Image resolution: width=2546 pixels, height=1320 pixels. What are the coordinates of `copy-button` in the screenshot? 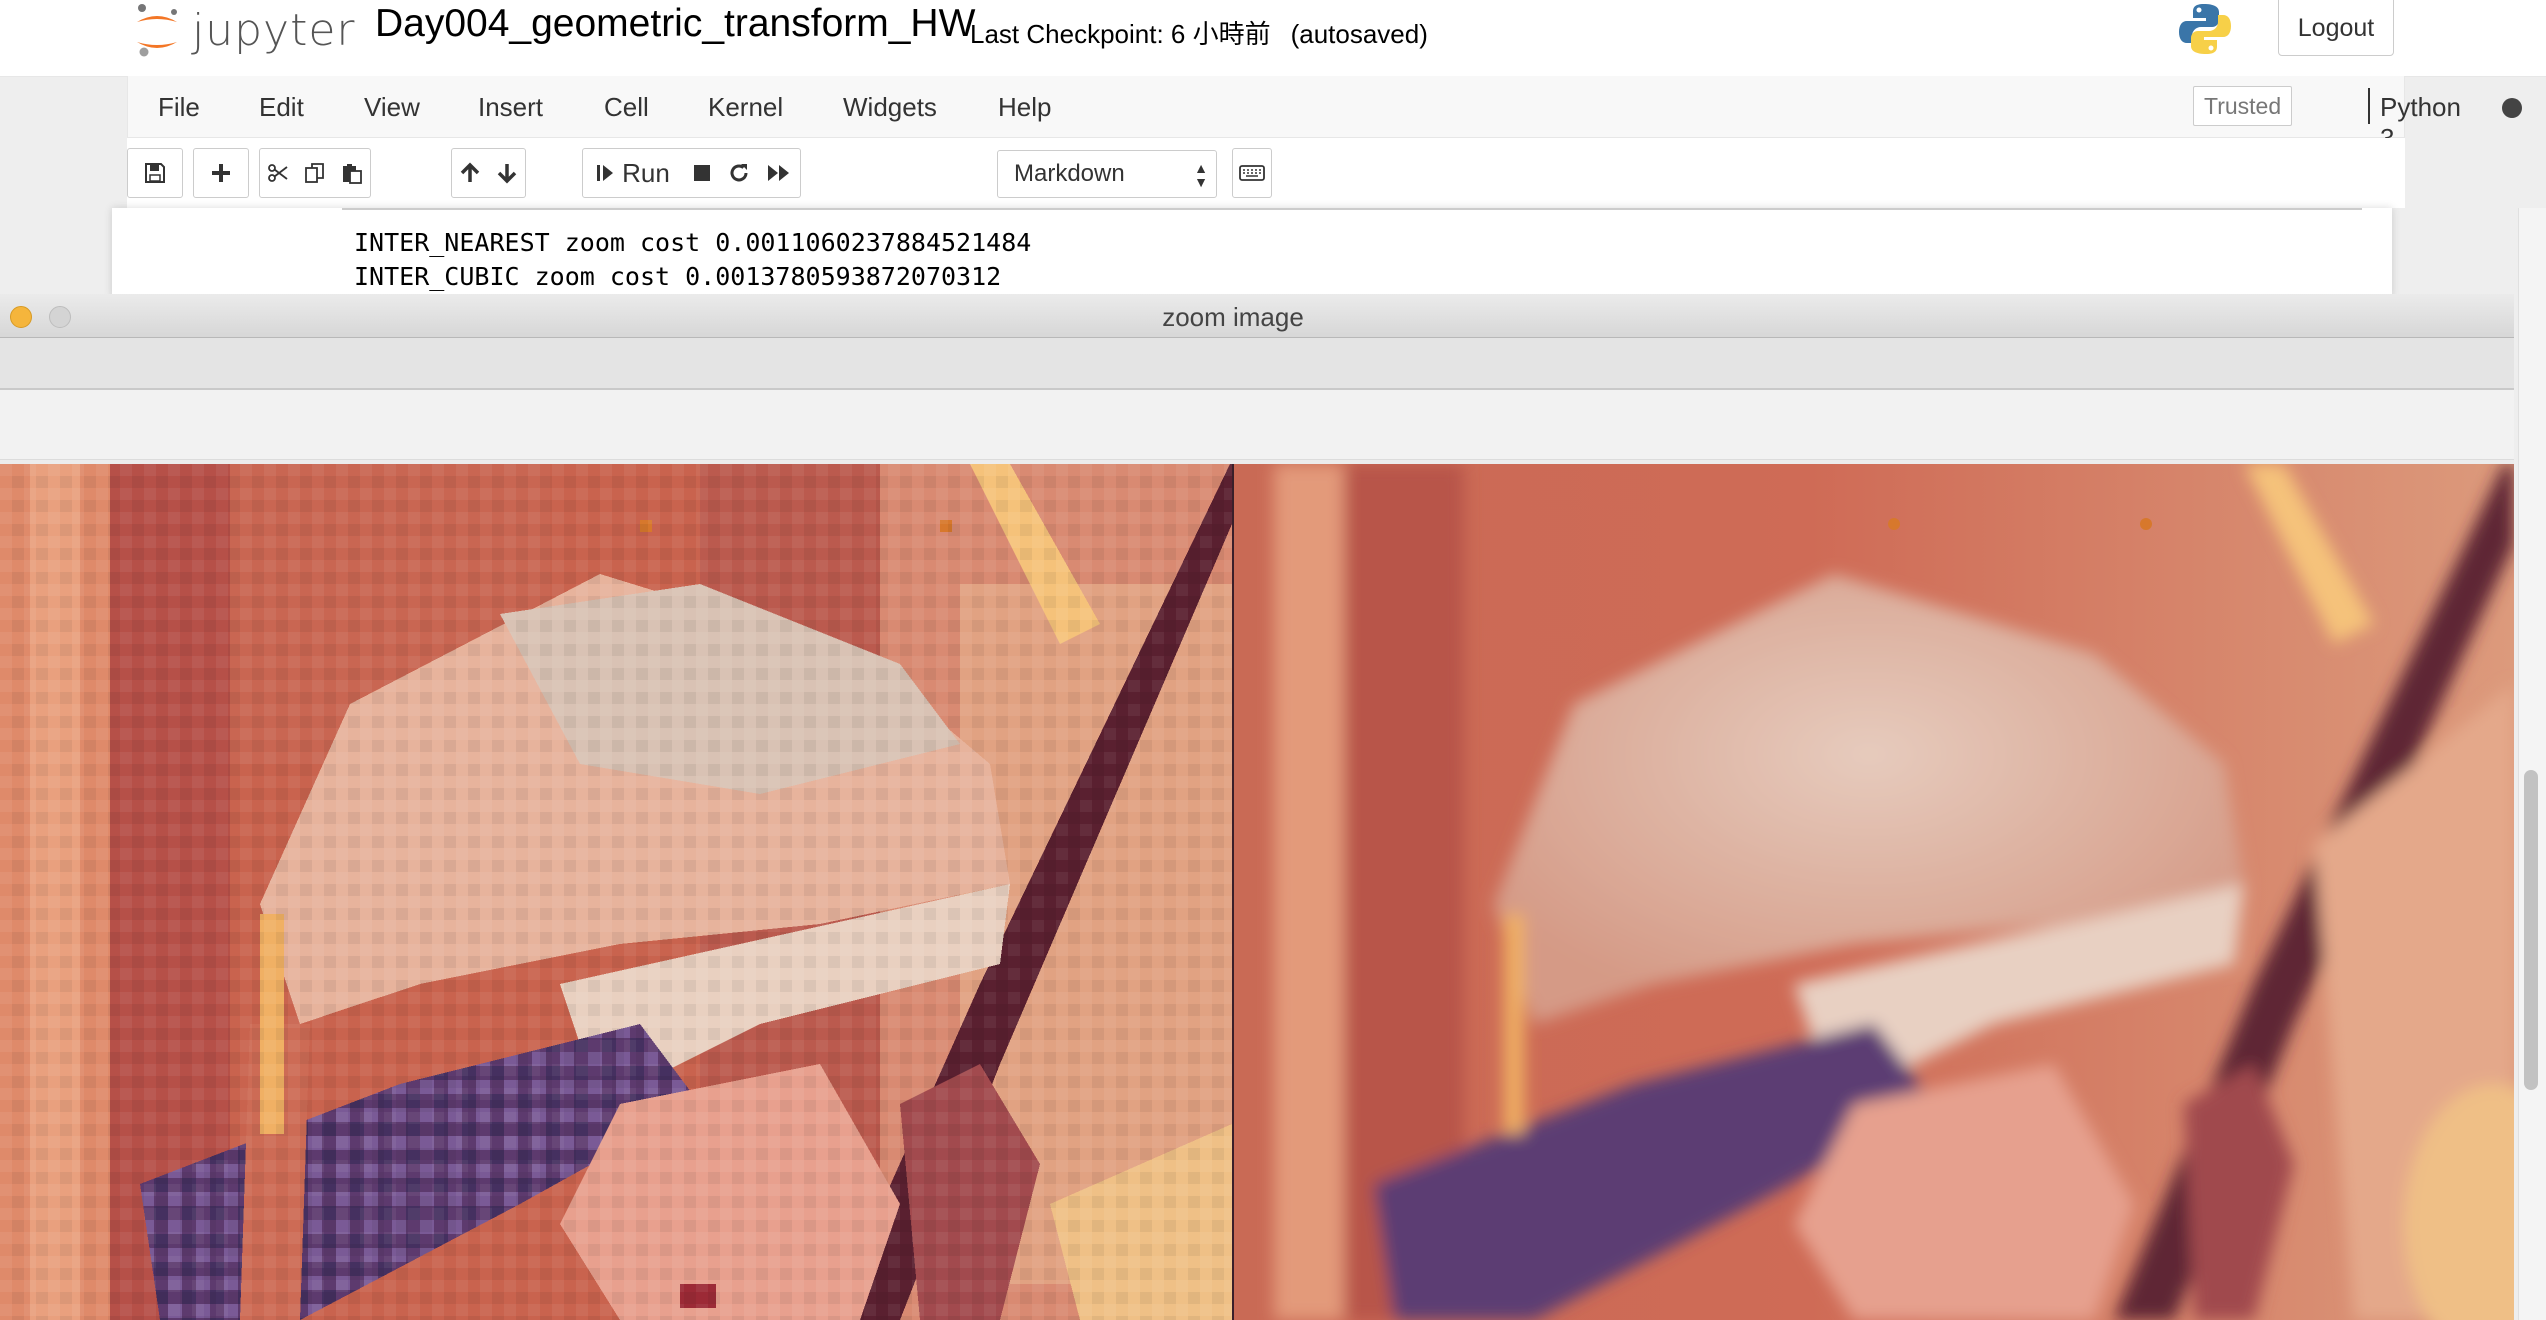 It's located at (315, 173).